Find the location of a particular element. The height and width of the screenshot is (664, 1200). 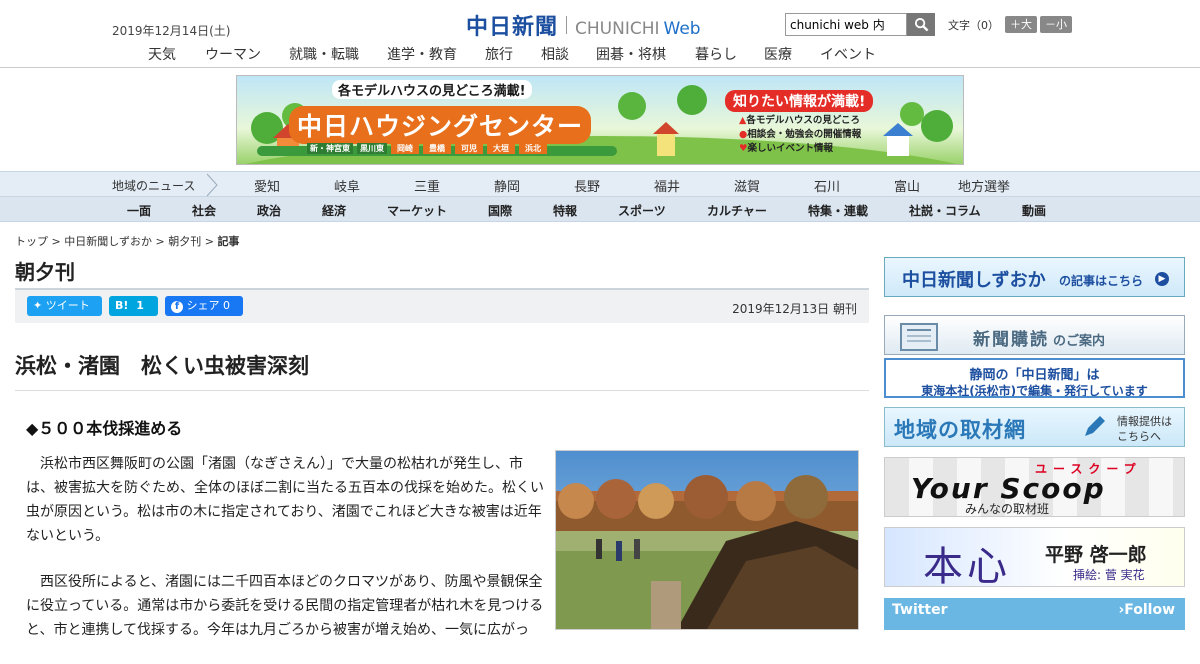

cat-front-page: 一面 is located at coordinates (139, 210).